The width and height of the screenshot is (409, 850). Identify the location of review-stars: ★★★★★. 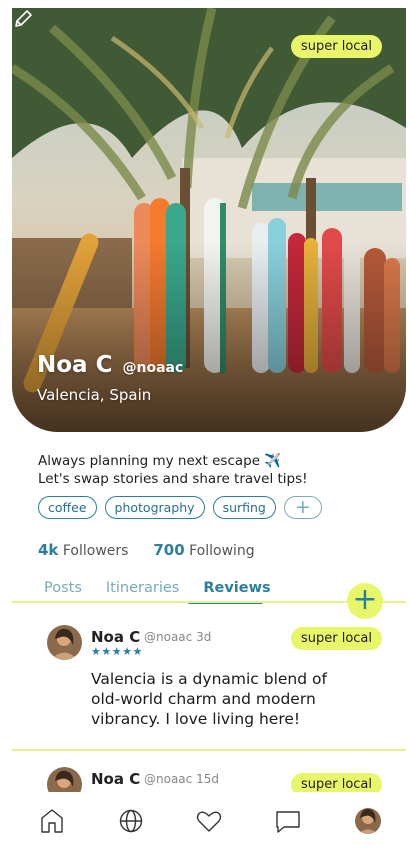
(117, 651).